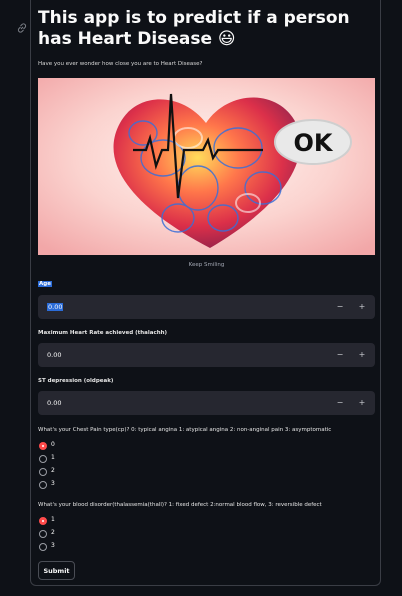 This screenshot has height=596, width=402. Describe the element at coordinates (340, 354) in the screenshot. I see `thalachh-decrement-button: −` at that location.